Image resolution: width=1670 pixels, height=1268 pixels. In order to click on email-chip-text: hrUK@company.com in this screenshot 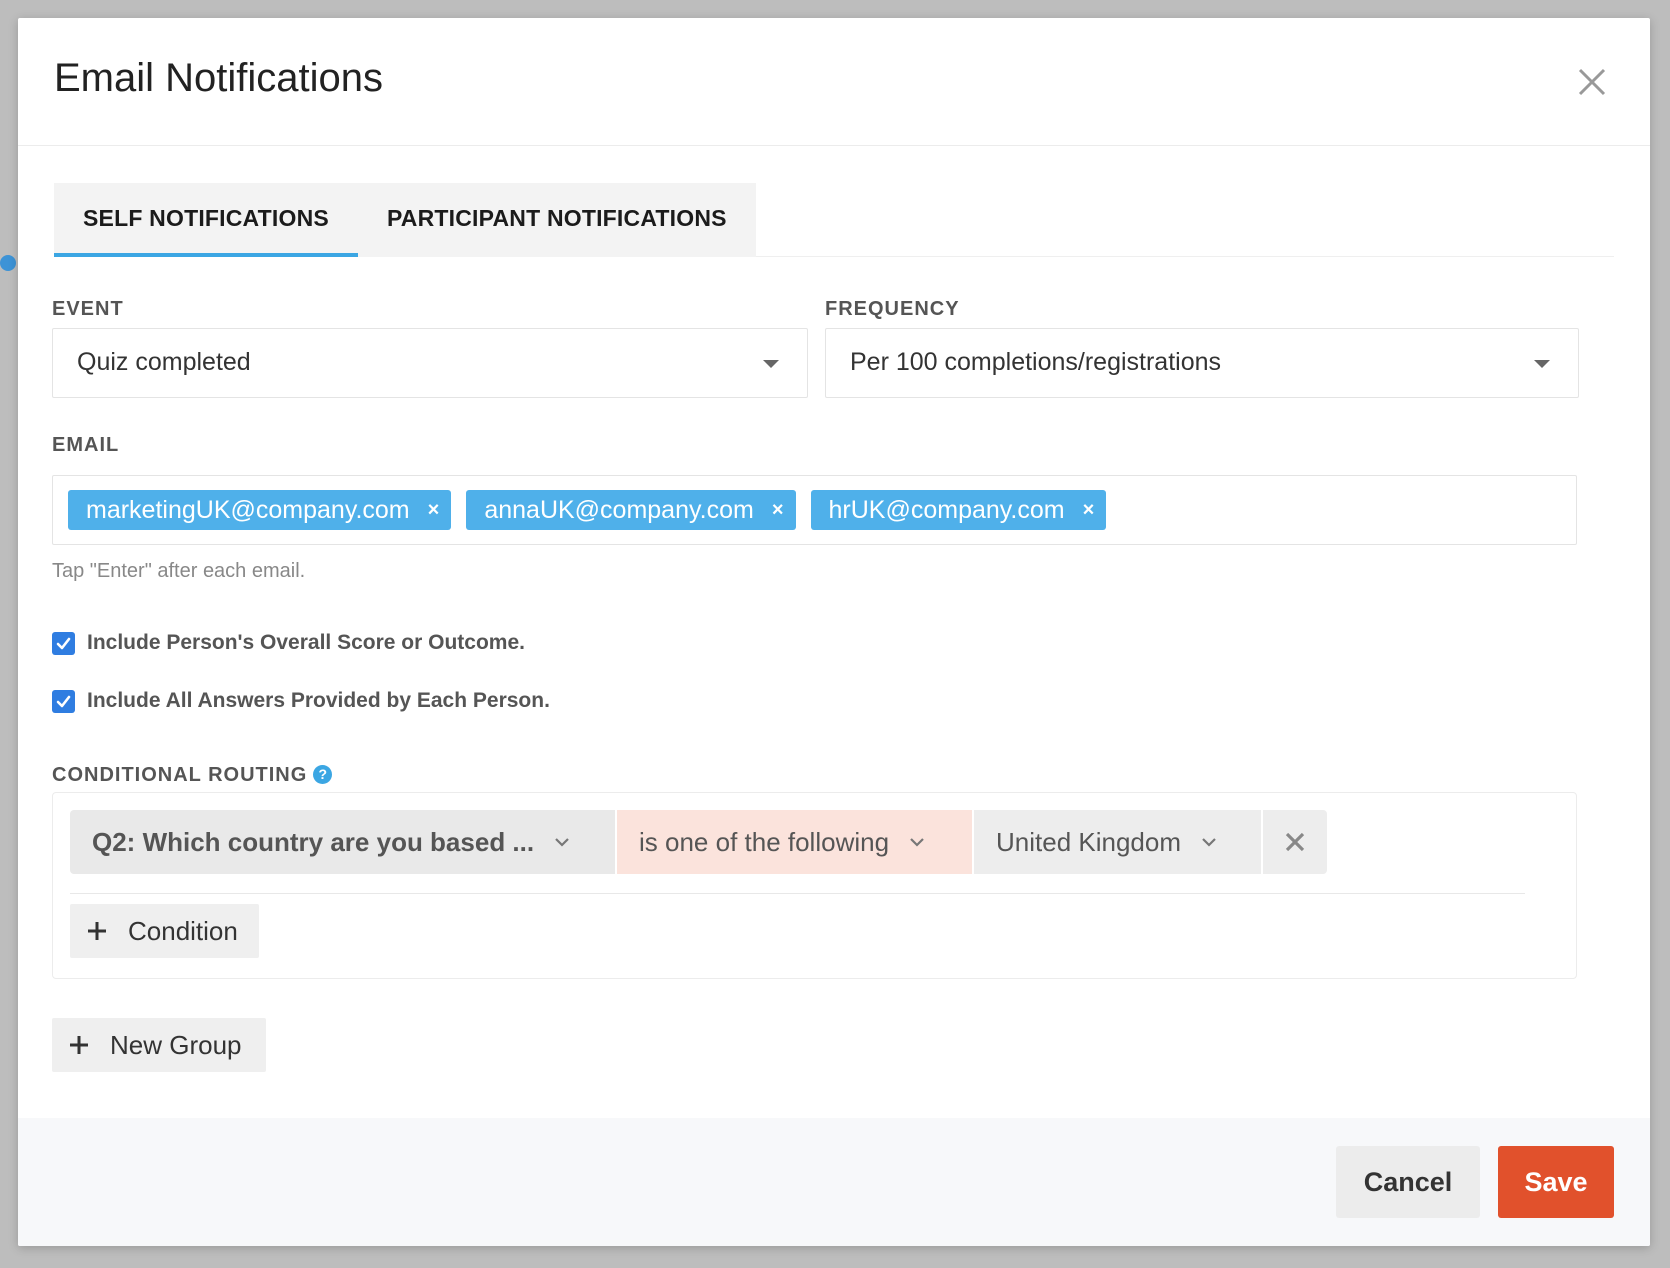, I will do `click(946, 509)`.